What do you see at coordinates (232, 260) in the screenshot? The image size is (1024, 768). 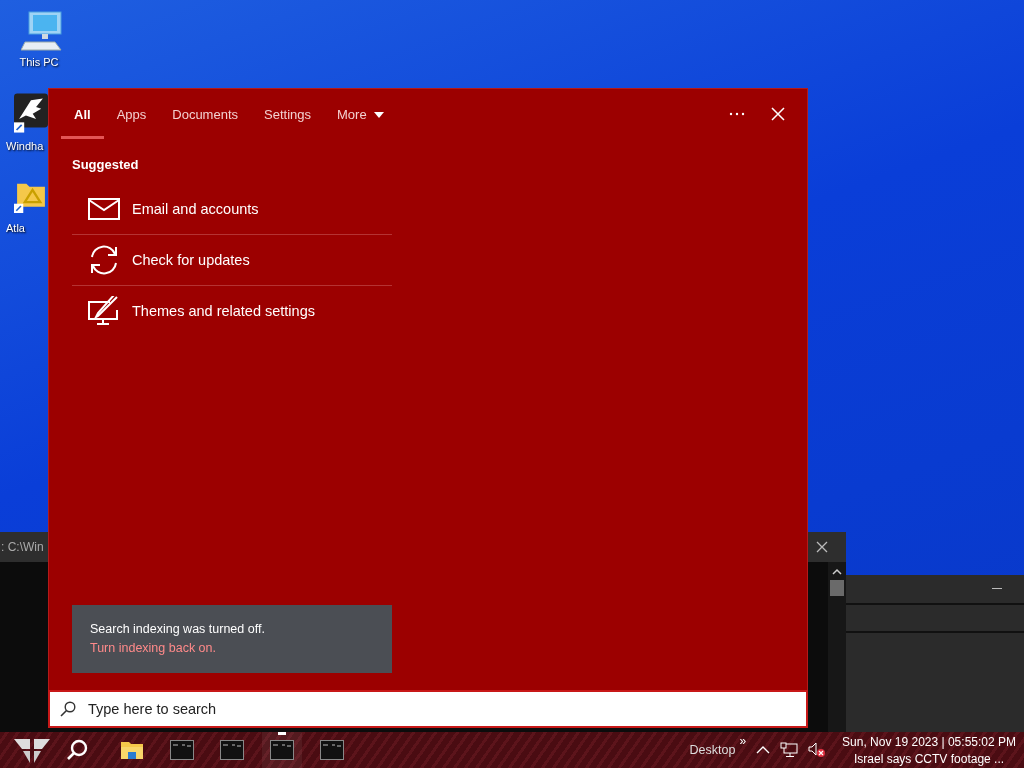 I see `suggestion-item: Check for updates` at bounding box center [232, 260].